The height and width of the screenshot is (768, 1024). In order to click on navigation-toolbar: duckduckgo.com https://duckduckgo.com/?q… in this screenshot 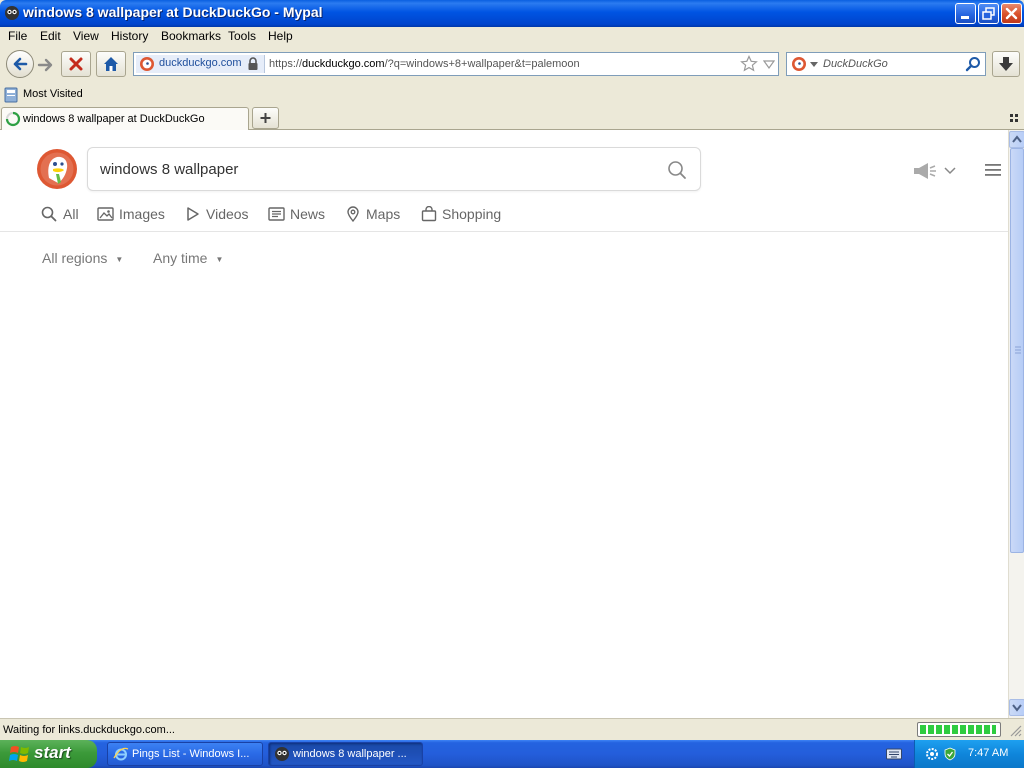, I will do `click(512, 65)`.